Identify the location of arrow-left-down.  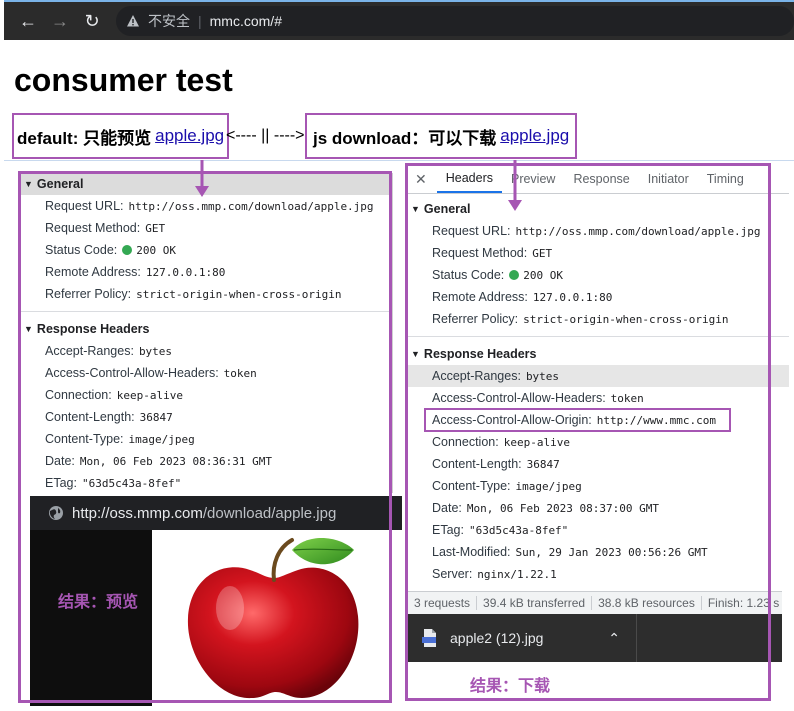
(202, 178).